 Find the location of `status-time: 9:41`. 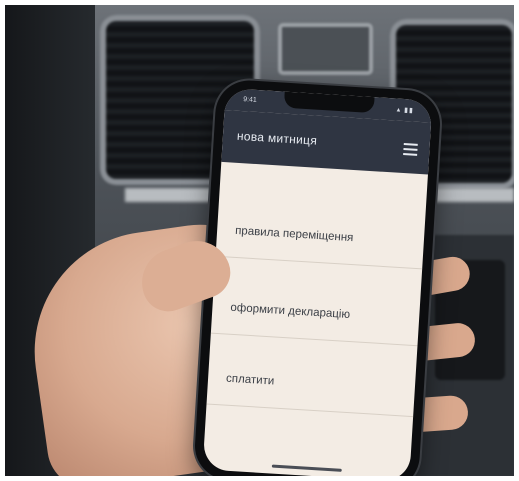

status-time: 9:41 is located at coordinates (249, 100).